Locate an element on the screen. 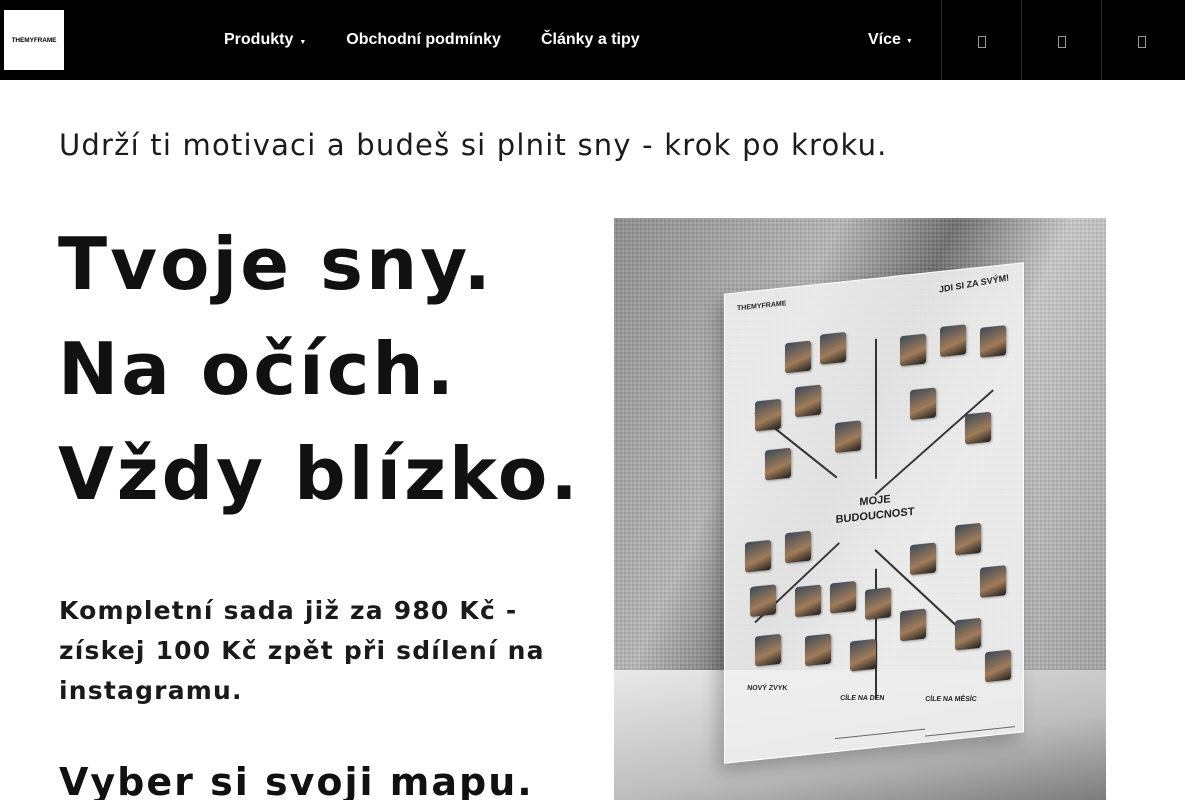 The height and width of the screenshot is (800, 1200). board-label-month: CÍLE NA MĚSÍC is located at coordinates (951, 699).